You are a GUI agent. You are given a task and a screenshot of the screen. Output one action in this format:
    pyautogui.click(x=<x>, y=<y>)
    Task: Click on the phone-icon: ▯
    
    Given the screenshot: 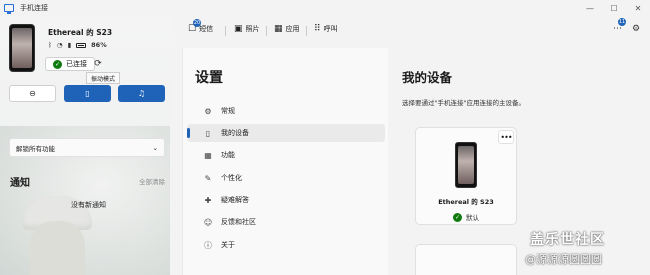 What is the action you would take?
    pyautogui.click(x=208, y=133)
    